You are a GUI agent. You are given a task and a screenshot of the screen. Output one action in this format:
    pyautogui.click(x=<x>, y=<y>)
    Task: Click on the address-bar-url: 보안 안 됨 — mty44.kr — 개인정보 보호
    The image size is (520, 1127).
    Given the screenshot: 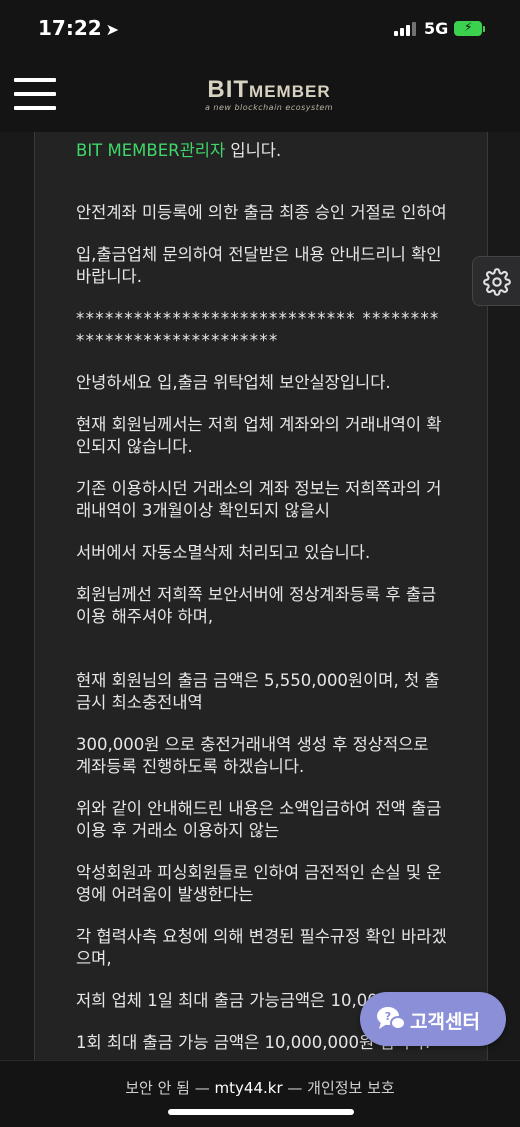 What is the action you would take?
    pyautogui.click(x=260, y=1088)
    